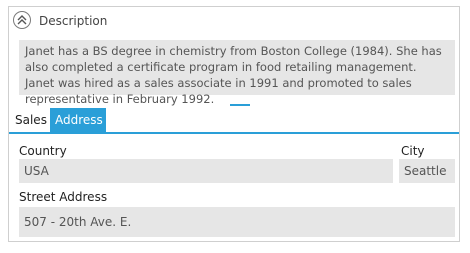 The height and width of the screenshot is (253, 470). What do you see at coordinates (78, 120) in the screenshot?
I see `tab-address: Address` at bounding box center [78, 120].